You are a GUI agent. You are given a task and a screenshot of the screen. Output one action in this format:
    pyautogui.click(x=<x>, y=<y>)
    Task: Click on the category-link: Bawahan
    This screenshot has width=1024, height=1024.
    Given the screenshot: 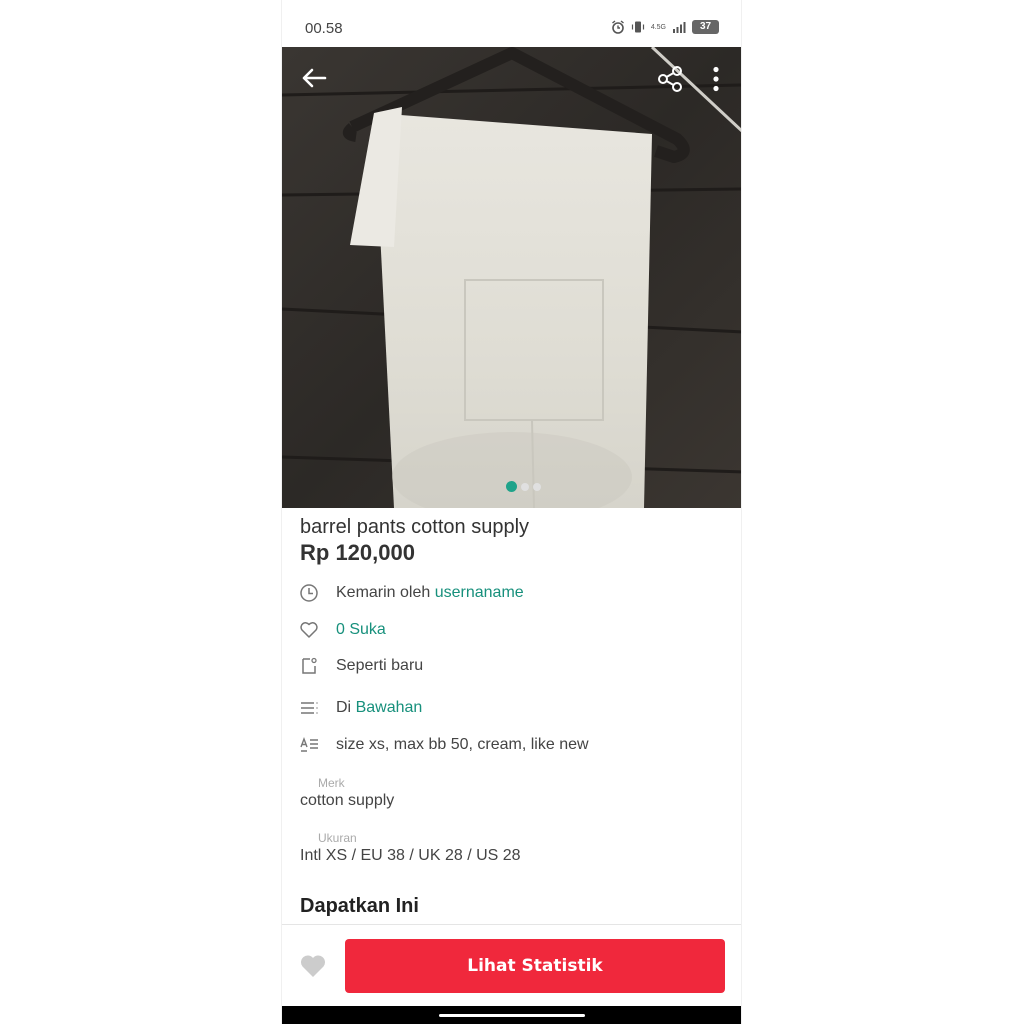 What is the action you would take?
    pyautogui.click(x=389, y=708)
    